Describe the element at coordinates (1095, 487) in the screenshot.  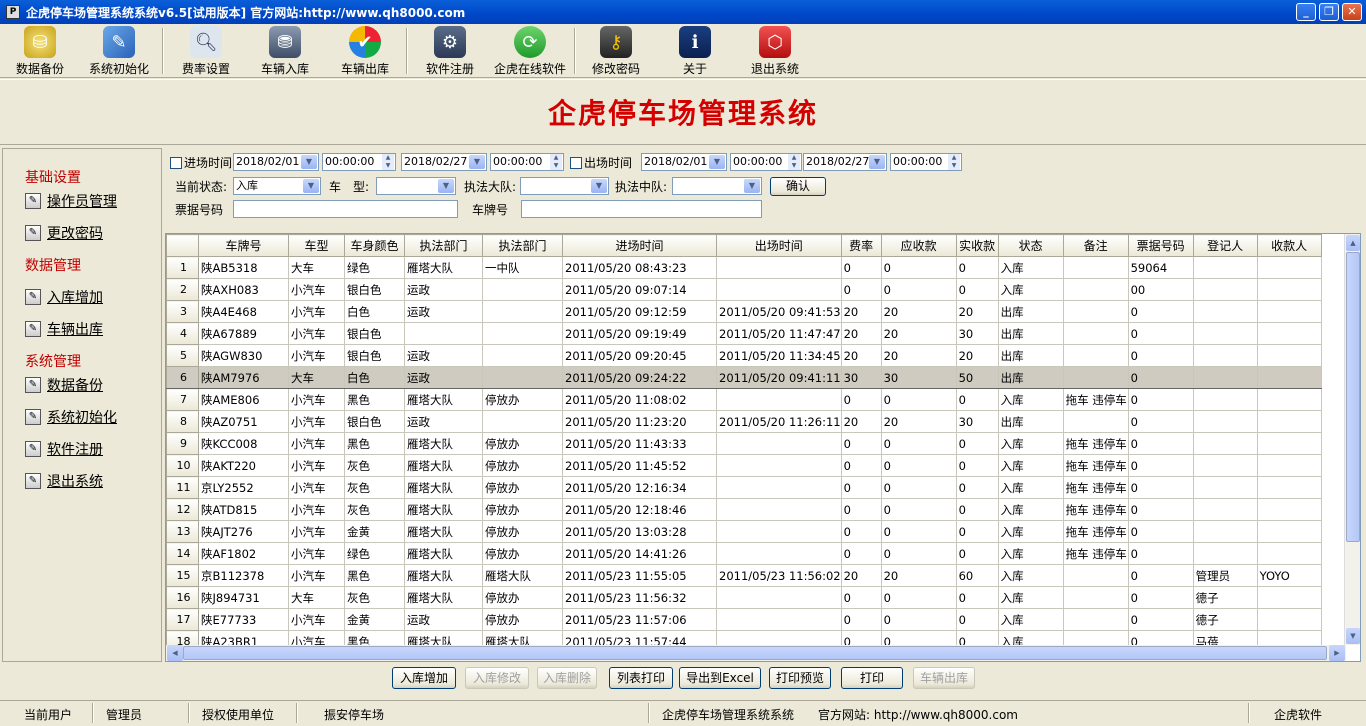
I see `table-cell: 拖车 违停车` at that location.